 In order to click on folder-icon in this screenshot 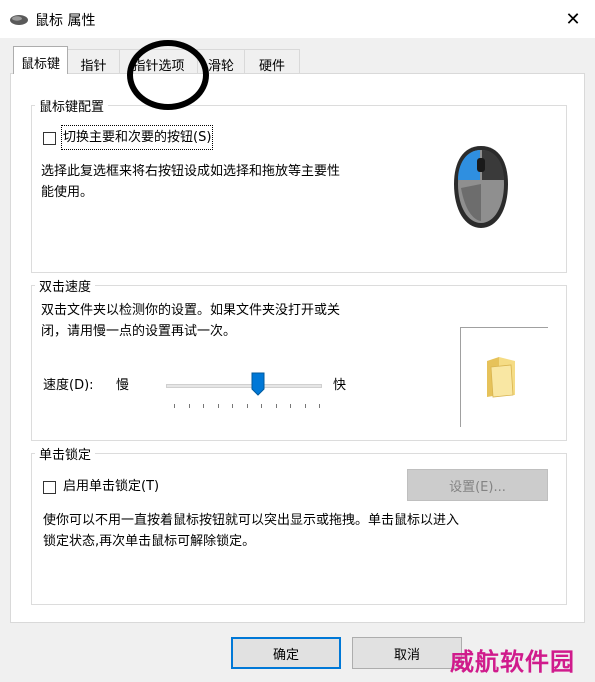, I will do `click(501, 377)`.